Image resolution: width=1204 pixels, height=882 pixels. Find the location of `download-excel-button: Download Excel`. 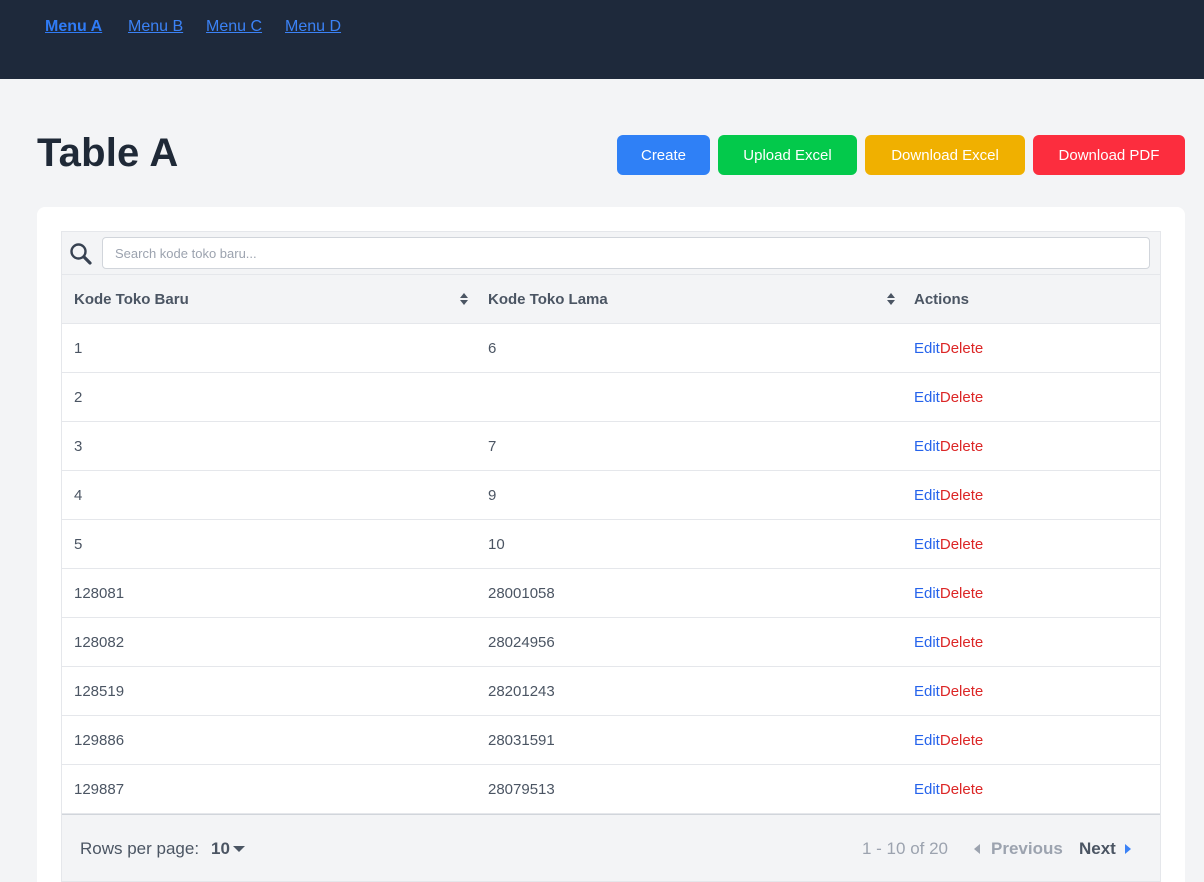

download-excel-button: Download Excel is located at coordinates (945, 155).